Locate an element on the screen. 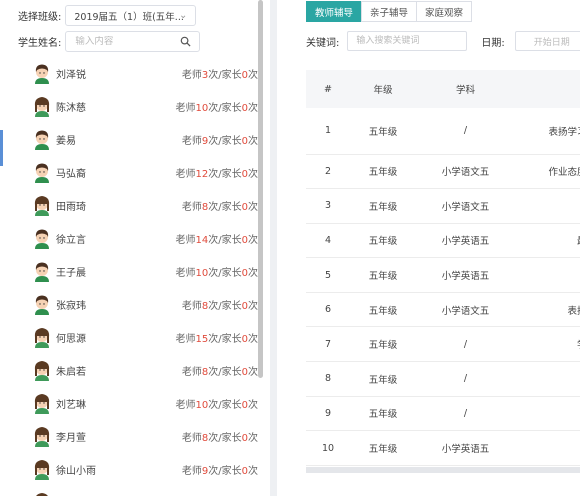 Image resolution: width=580 pixels, height=496 pixels. table-row: 8五年级/情 is located at coordinates (443, 379).